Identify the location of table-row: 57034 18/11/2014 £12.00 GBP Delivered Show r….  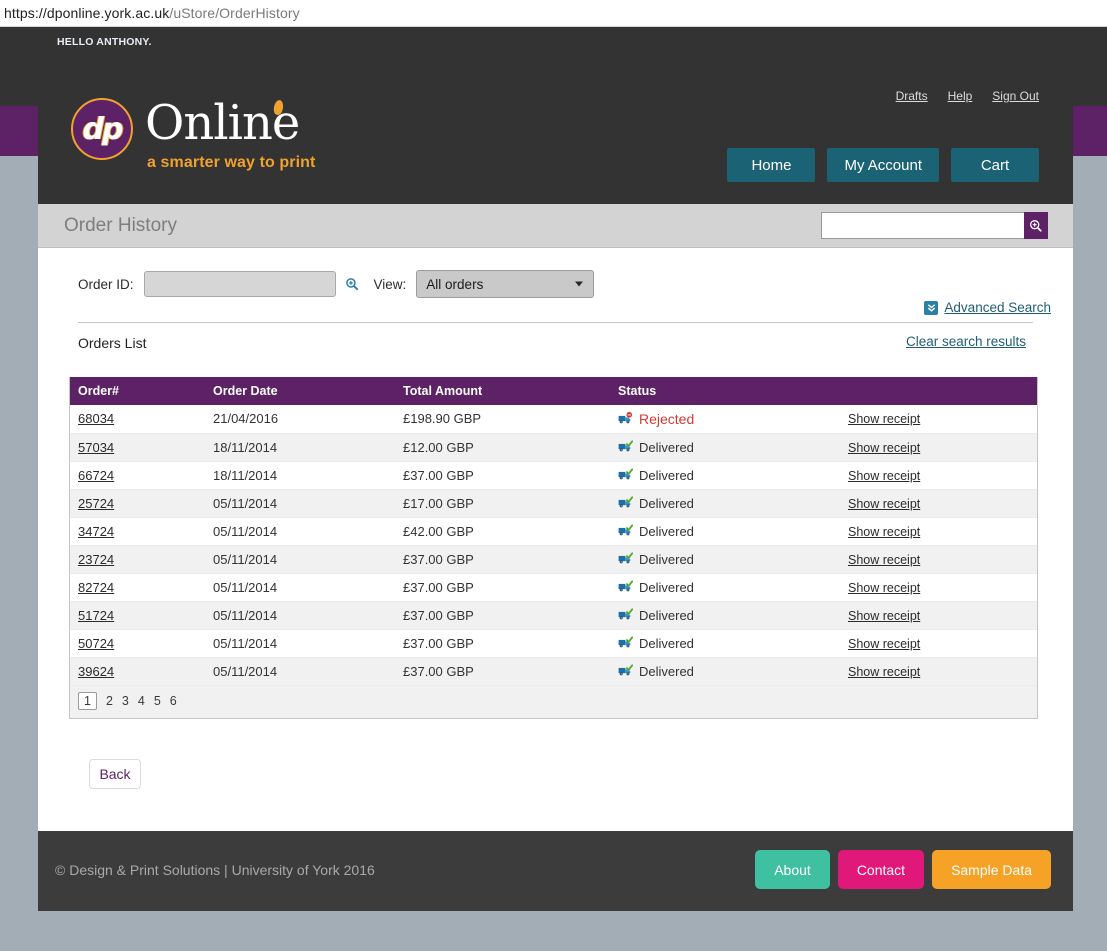
(553, 447).